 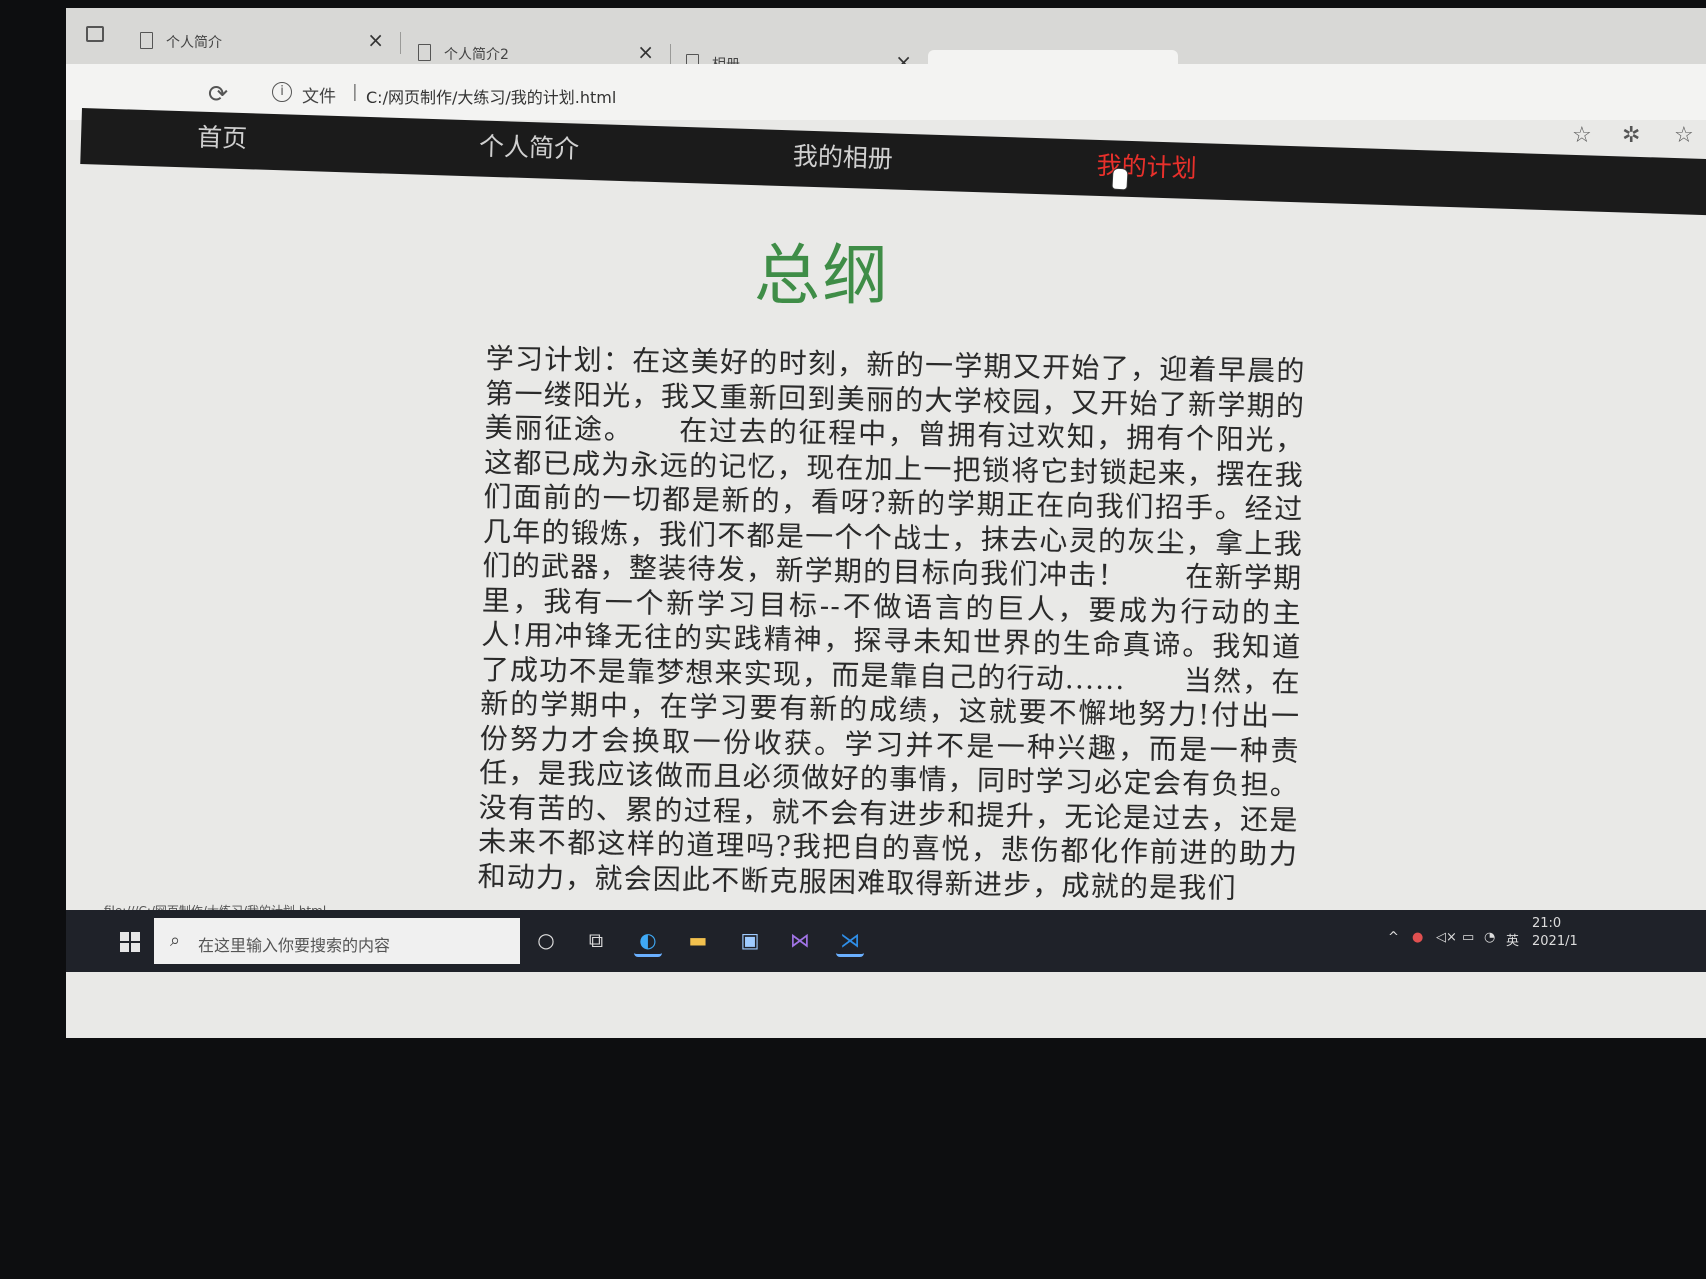 What do you see at coordinates (1120, 179) in the screenshot?
I see `hand-cursor-icon` at bounding box center [1120, 179].